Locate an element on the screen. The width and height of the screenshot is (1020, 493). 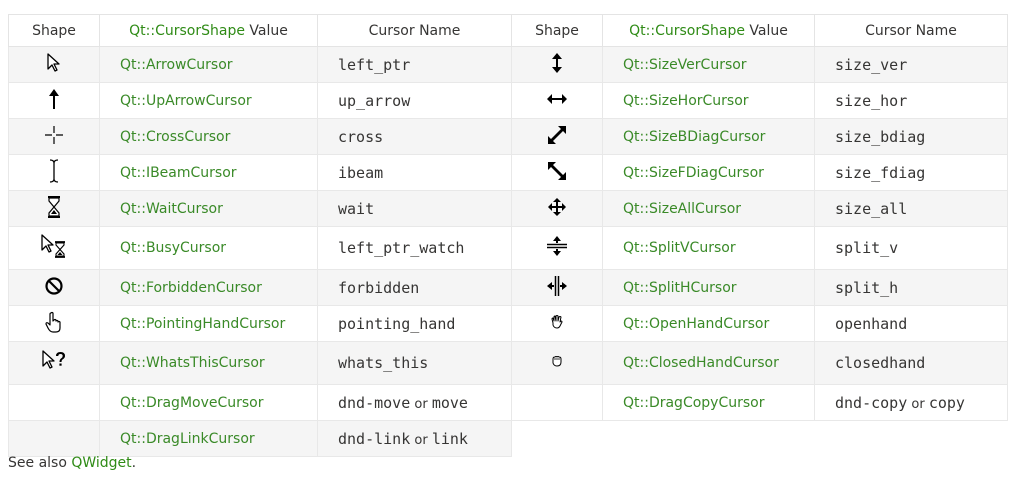
cursor-name-cell: openhand is located at coordinates (911, 323).